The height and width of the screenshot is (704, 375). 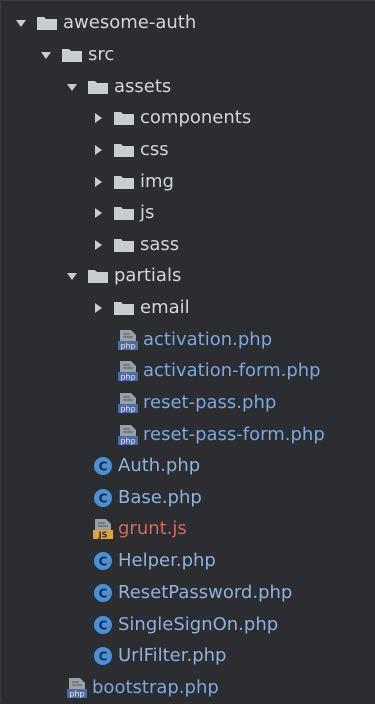 What do you see at coordinates (101, 54) in the screenshot?
I see `tree-item-label: src` at bounding box center [101, 54].